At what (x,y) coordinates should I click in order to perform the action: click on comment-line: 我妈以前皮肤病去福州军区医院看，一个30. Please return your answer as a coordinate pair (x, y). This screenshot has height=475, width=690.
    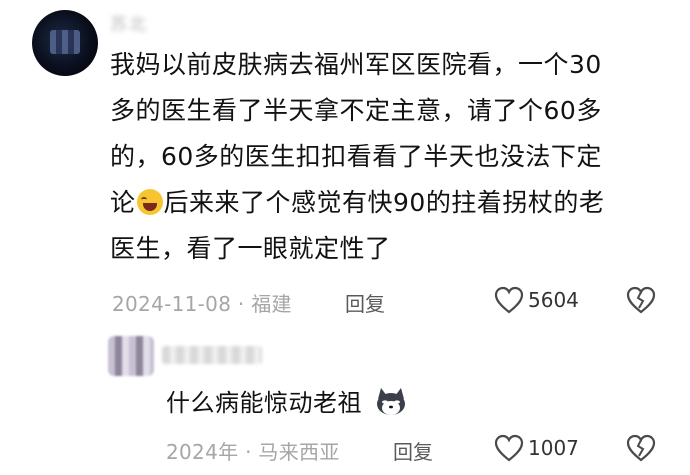
    Looking at the image, I should click on (356, 64).